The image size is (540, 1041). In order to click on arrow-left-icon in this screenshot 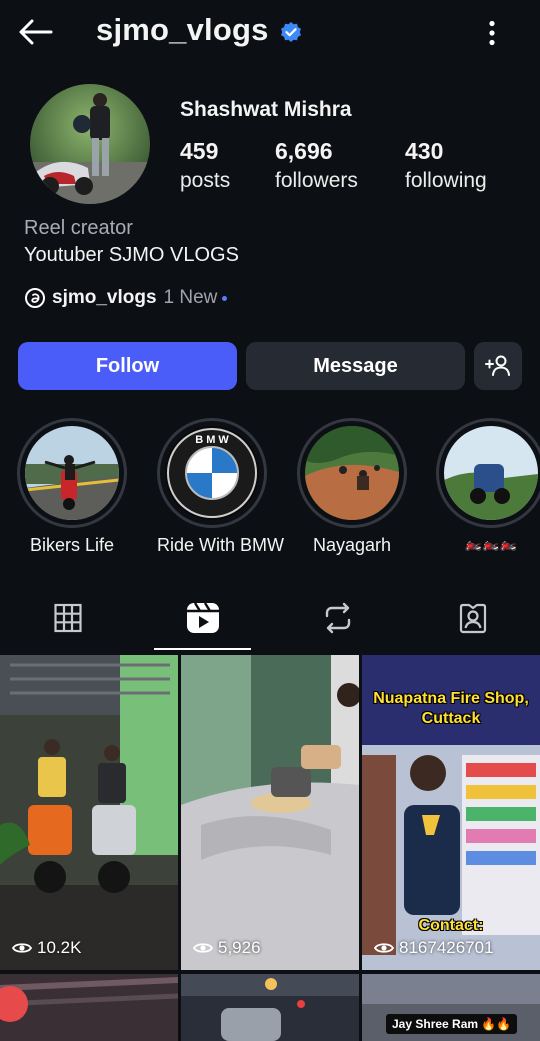, I will do `click(36, 32)`.